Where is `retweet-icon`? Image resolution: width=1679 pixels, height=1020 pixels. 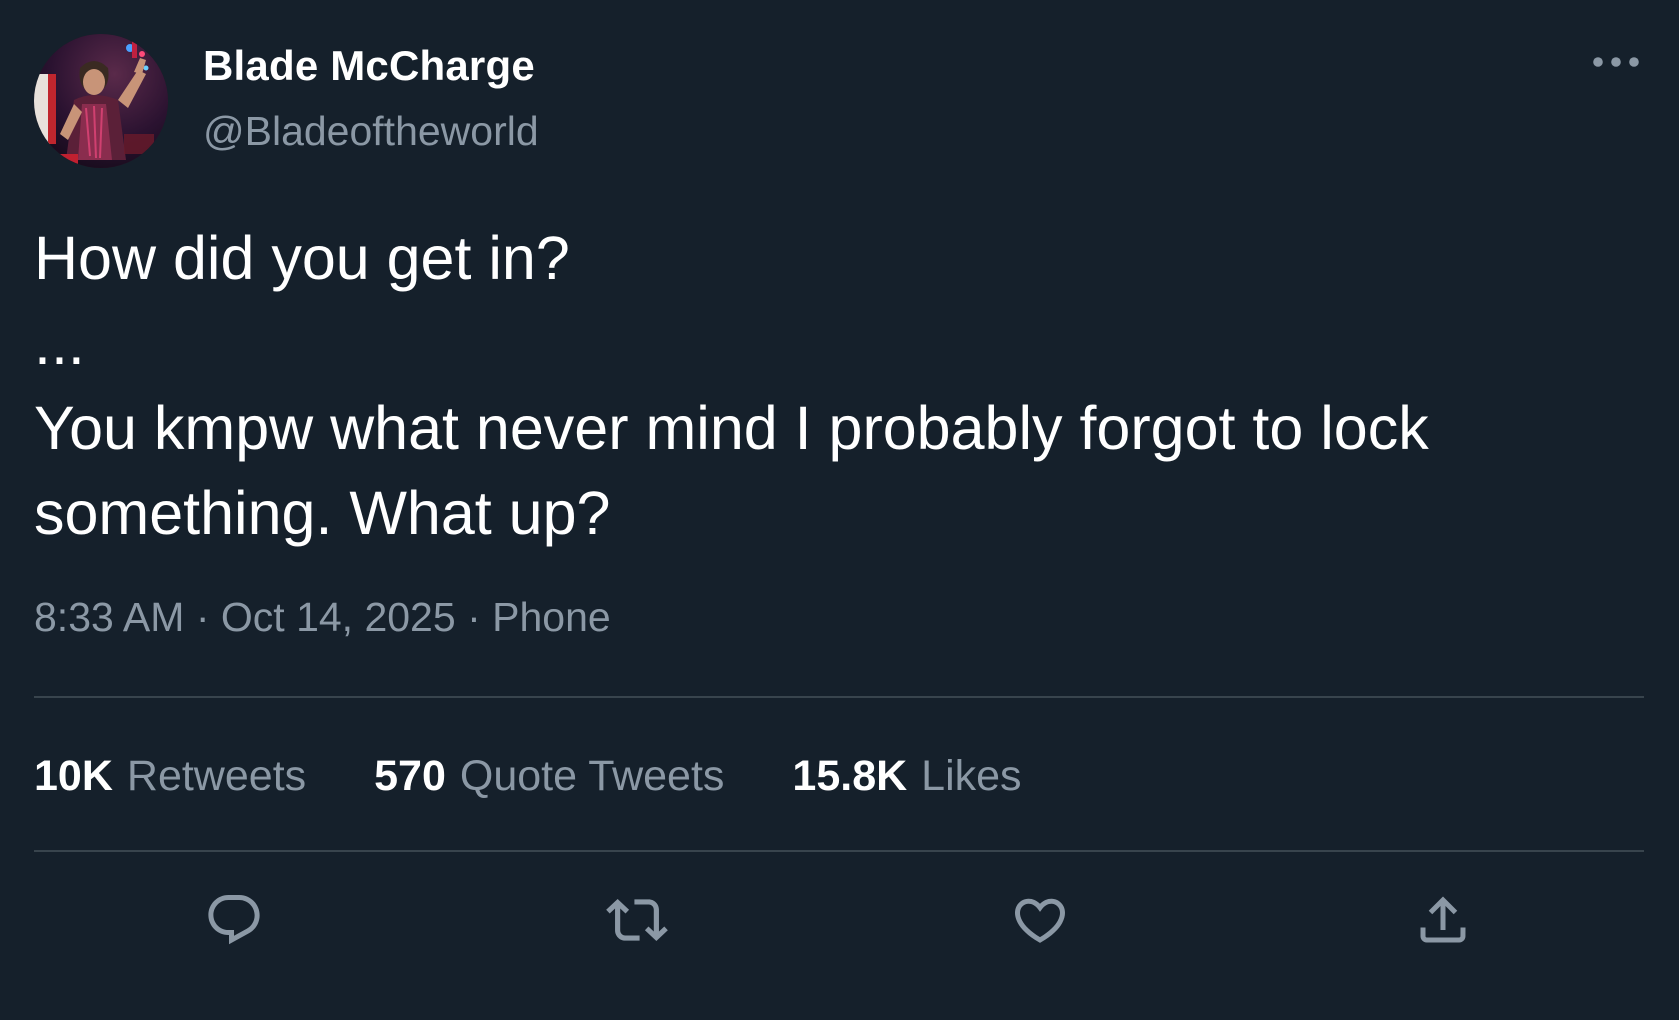
retweet-icon is located at coordinates (637, 920).